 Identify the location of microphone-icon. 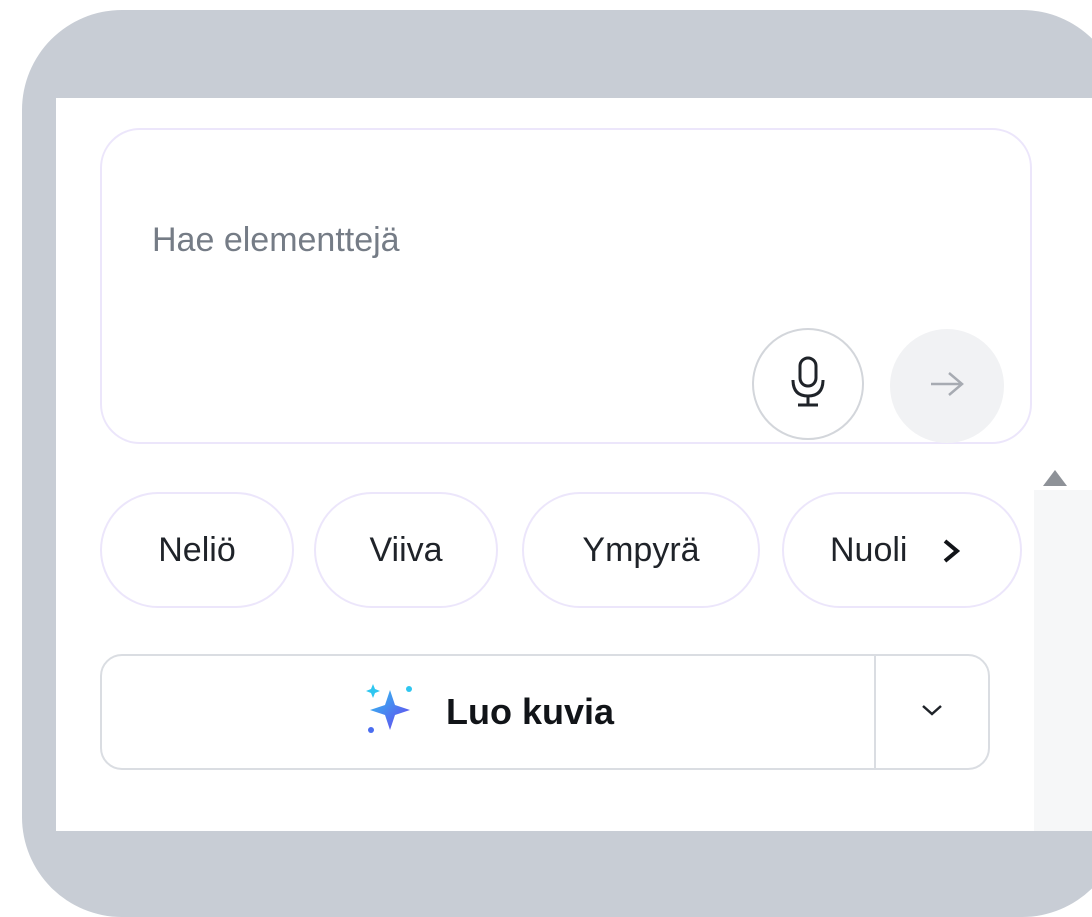
(808, 384).